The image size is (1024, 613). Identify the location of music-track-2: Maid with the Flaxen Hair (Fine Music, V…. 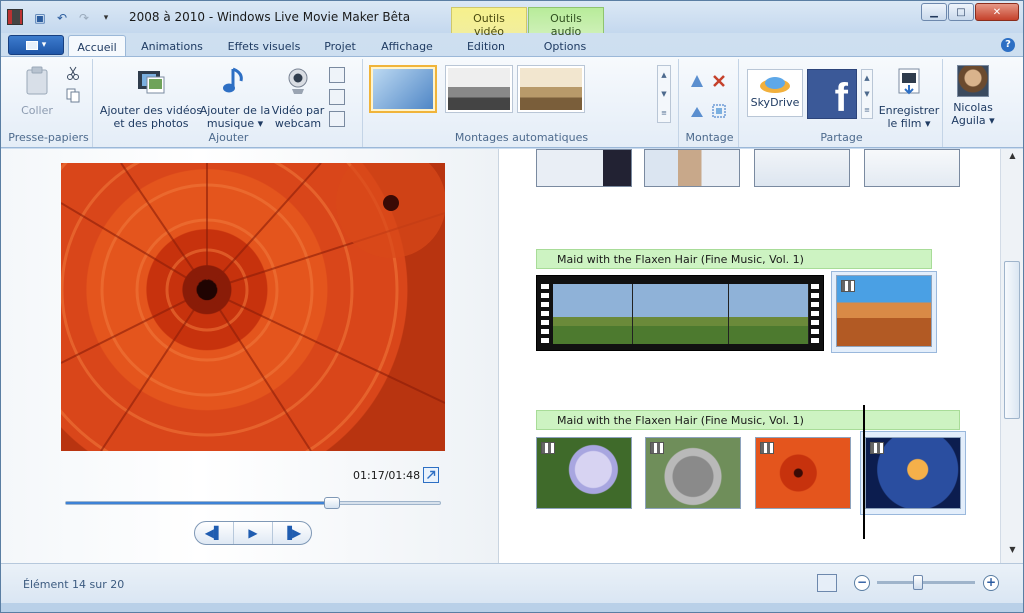
(748, 420).